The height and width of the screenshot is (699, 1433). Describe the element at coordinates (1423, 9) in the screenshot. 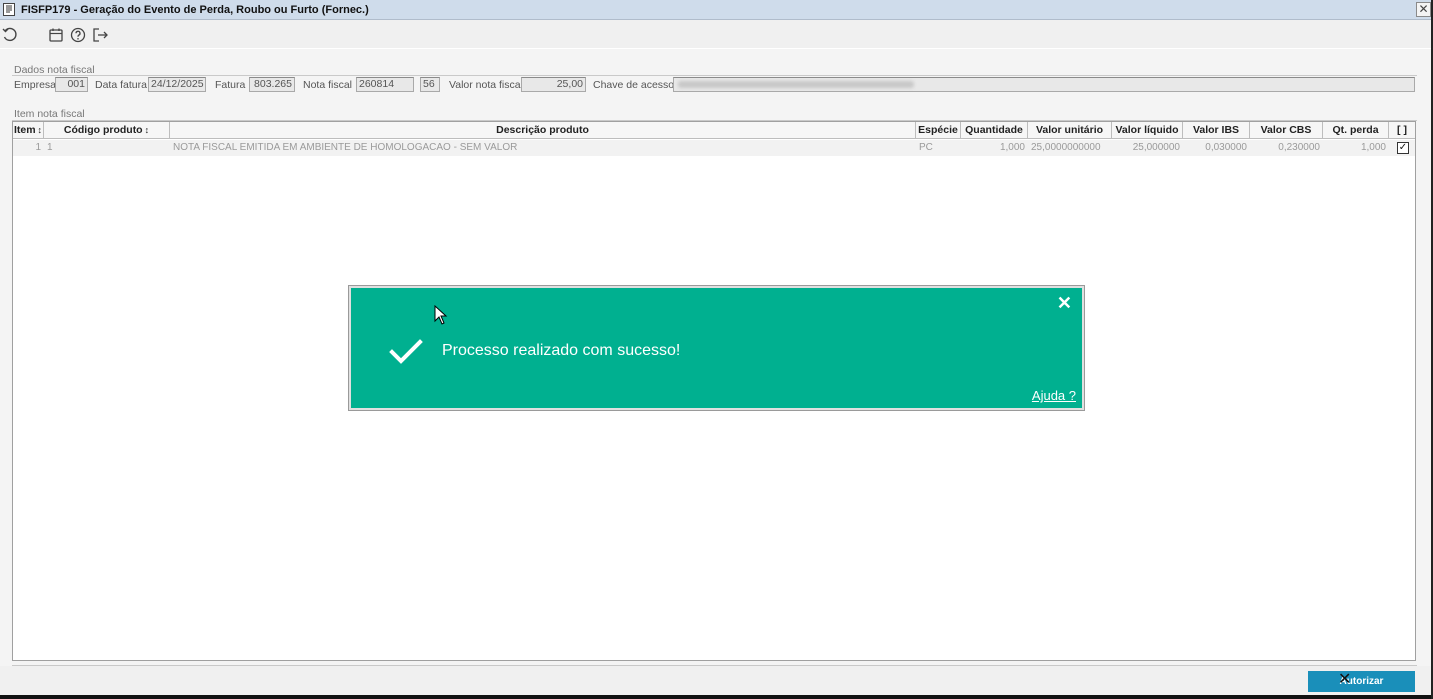

I see `close-window-button: ✕` at that location.